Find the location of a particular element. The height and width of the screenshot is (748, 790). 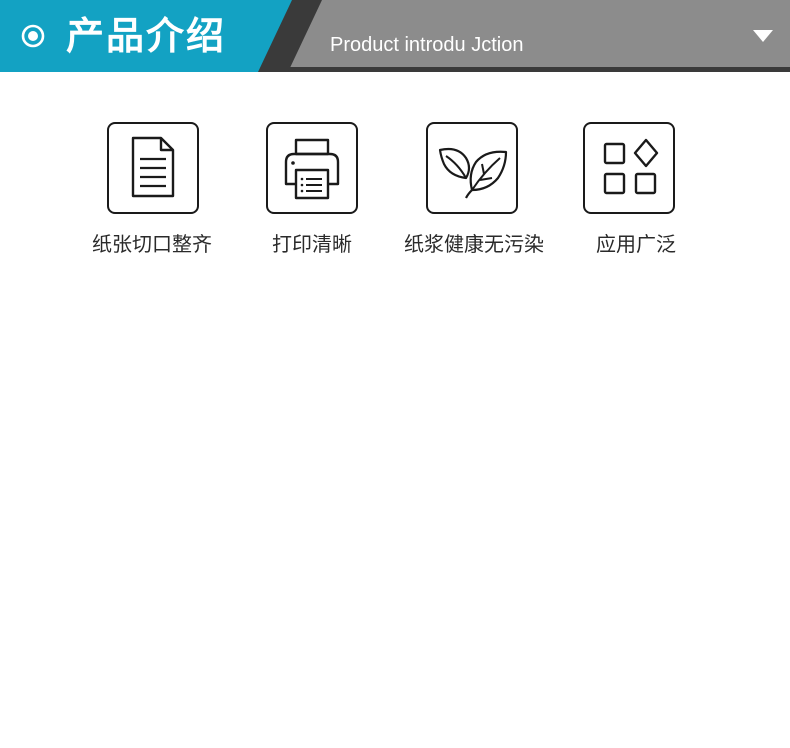

document-icon is located at coordinates (153, 167).